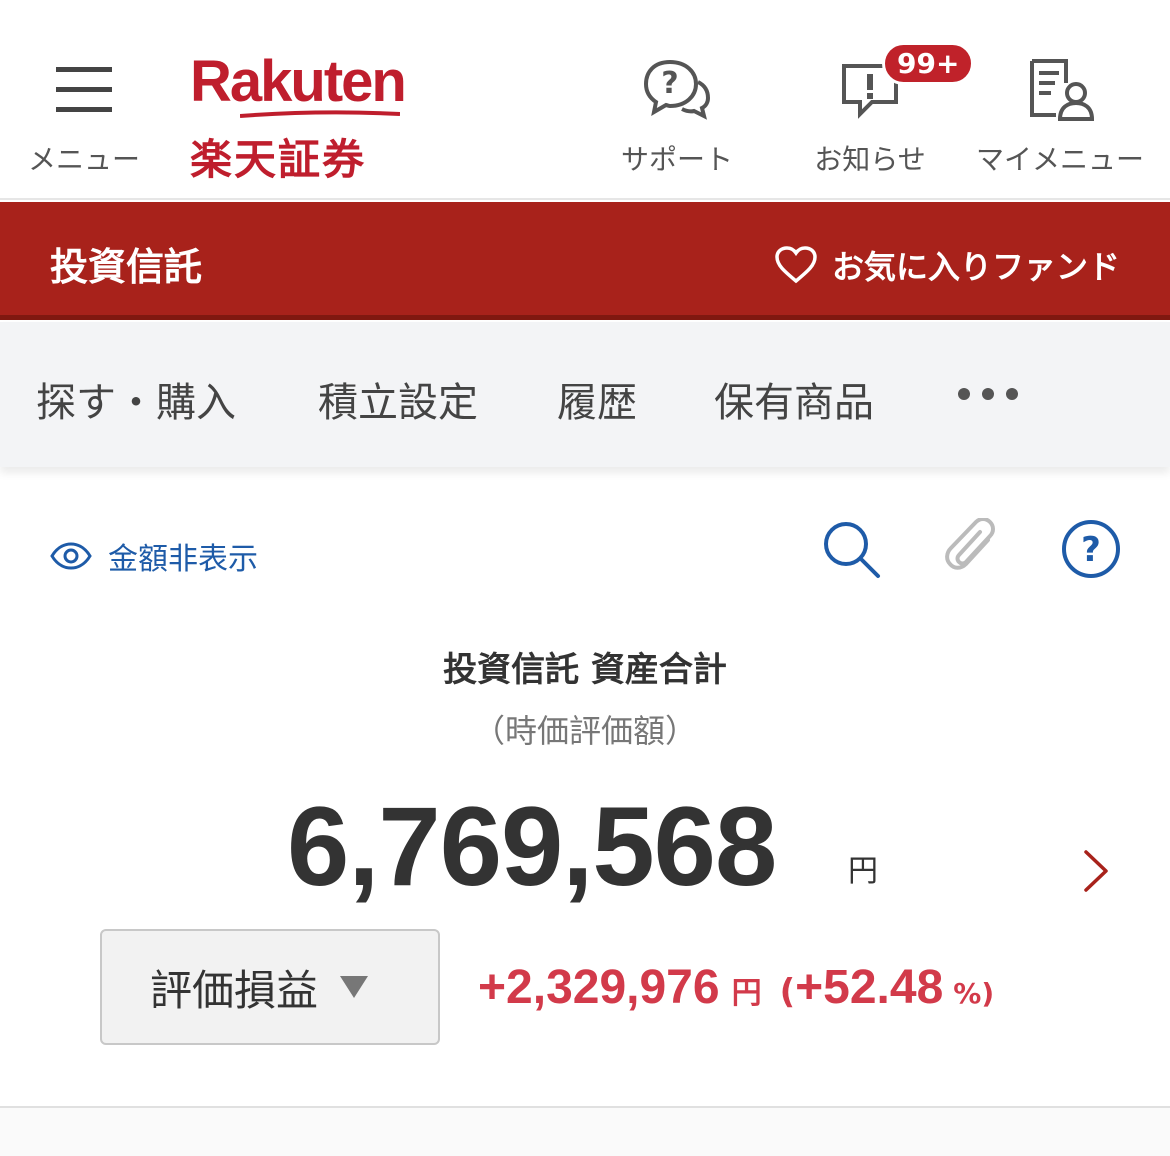  What do you see at coordinates (972, 550) in the screenshot?
I see `clip-icon` at bounding box center [972, 550].